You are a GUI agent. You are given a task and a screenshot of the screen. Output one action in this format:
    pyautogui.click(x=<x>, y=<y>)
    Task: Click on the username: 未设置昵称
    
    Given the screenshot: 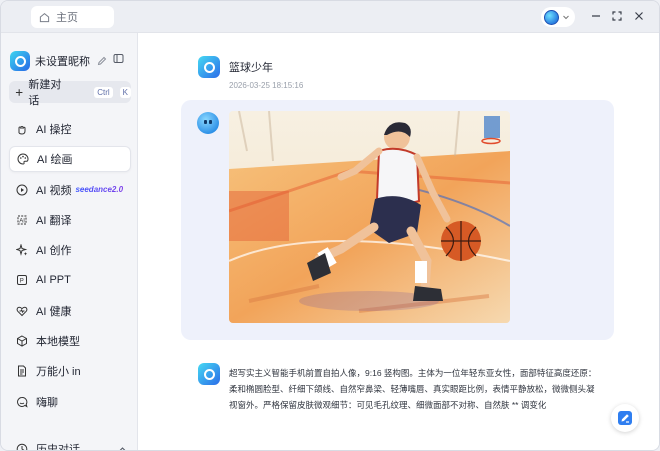 What is the action you would take?
    pyautogui.click(x=62, y=62)
    